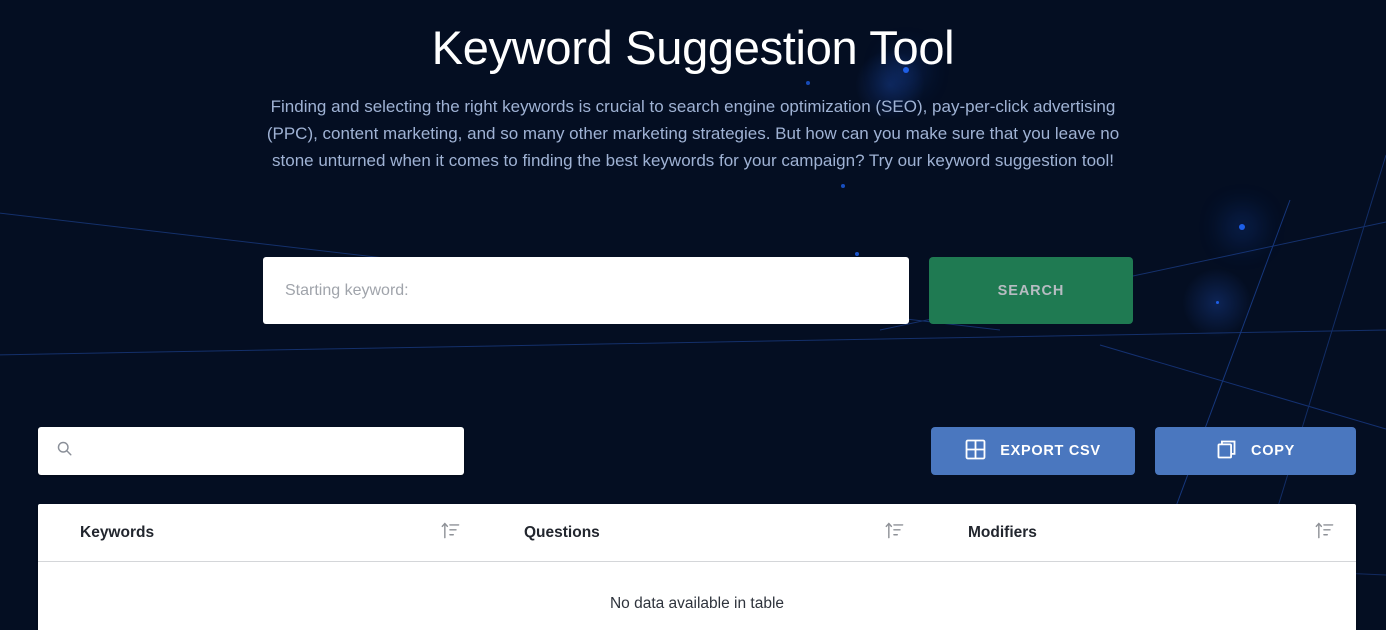 The width and height of the screenshot is (1386, 630). I want to click on column-header-questions: Questions, so click(704, 533).